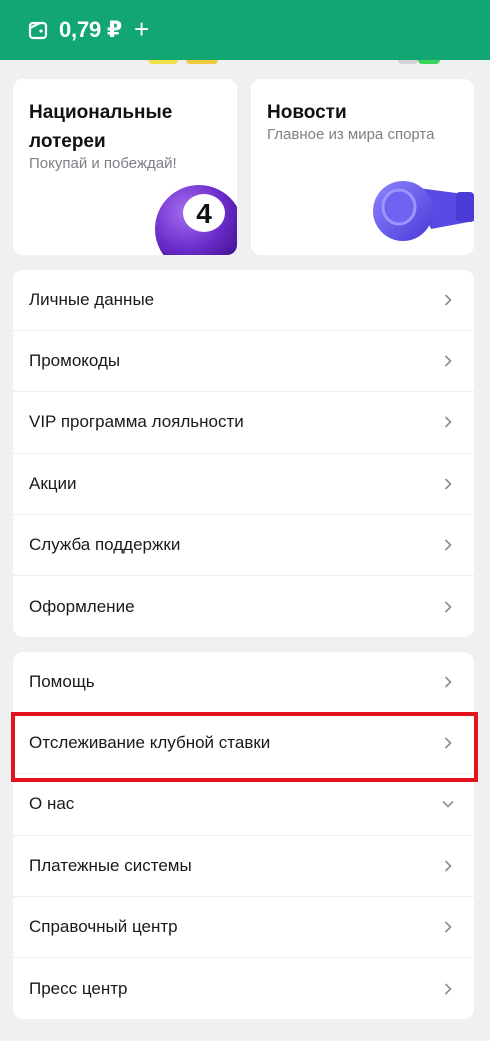 The height and width of the screenshot is (1041, 490). I want to click on news-card-subtitle: Главное из мира спорта, so click(351, 134).